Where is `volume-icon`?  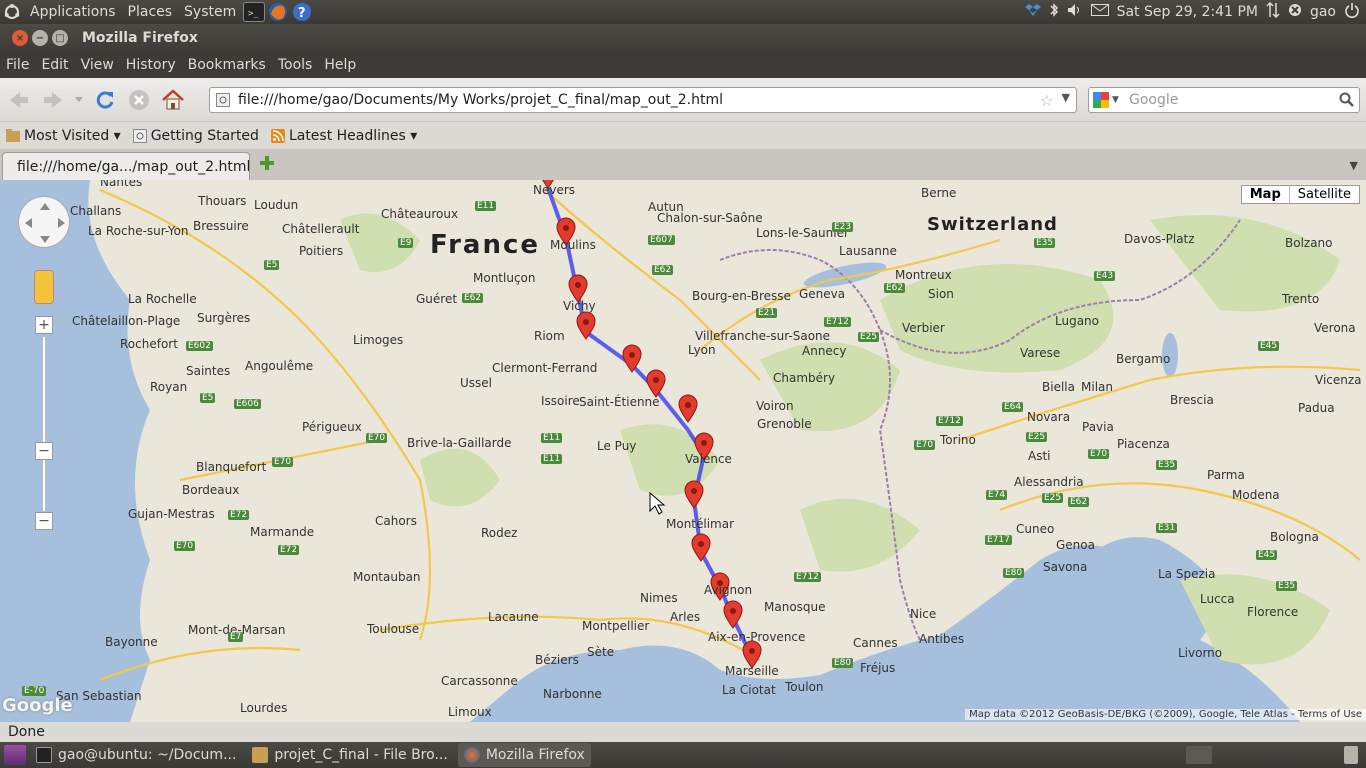 volume-icon is located at coordinates (1075, 12).